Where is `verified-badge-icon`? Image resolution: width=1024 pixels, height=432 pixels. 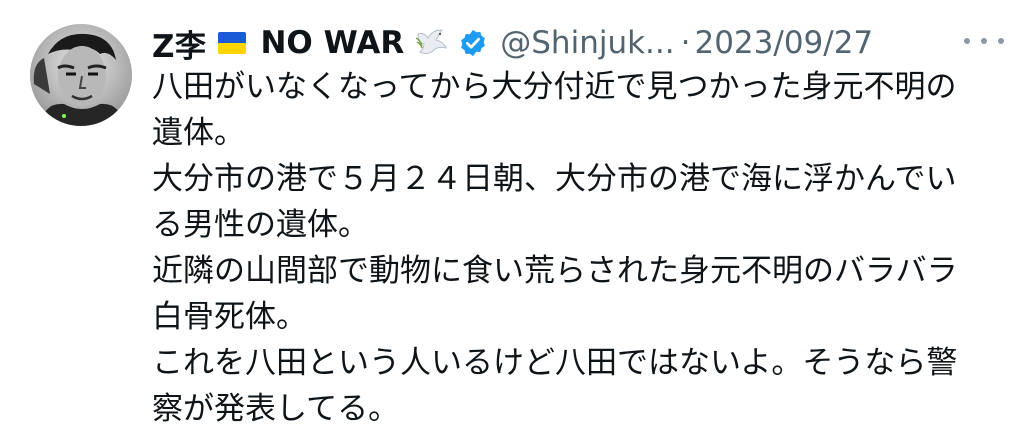 verified-badge-icon is located at coordinates (473, 43).